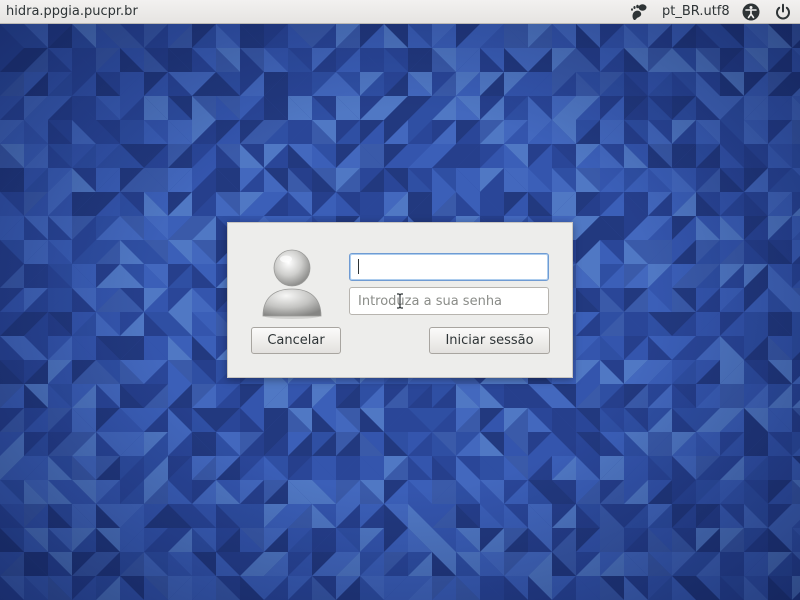 The height and width of the screenshot is (600, 800). What do you see at coordinates (489, 340) in the screenshot?
I see `login-button: Iniciar sessão` at bounding box center [489, 340].